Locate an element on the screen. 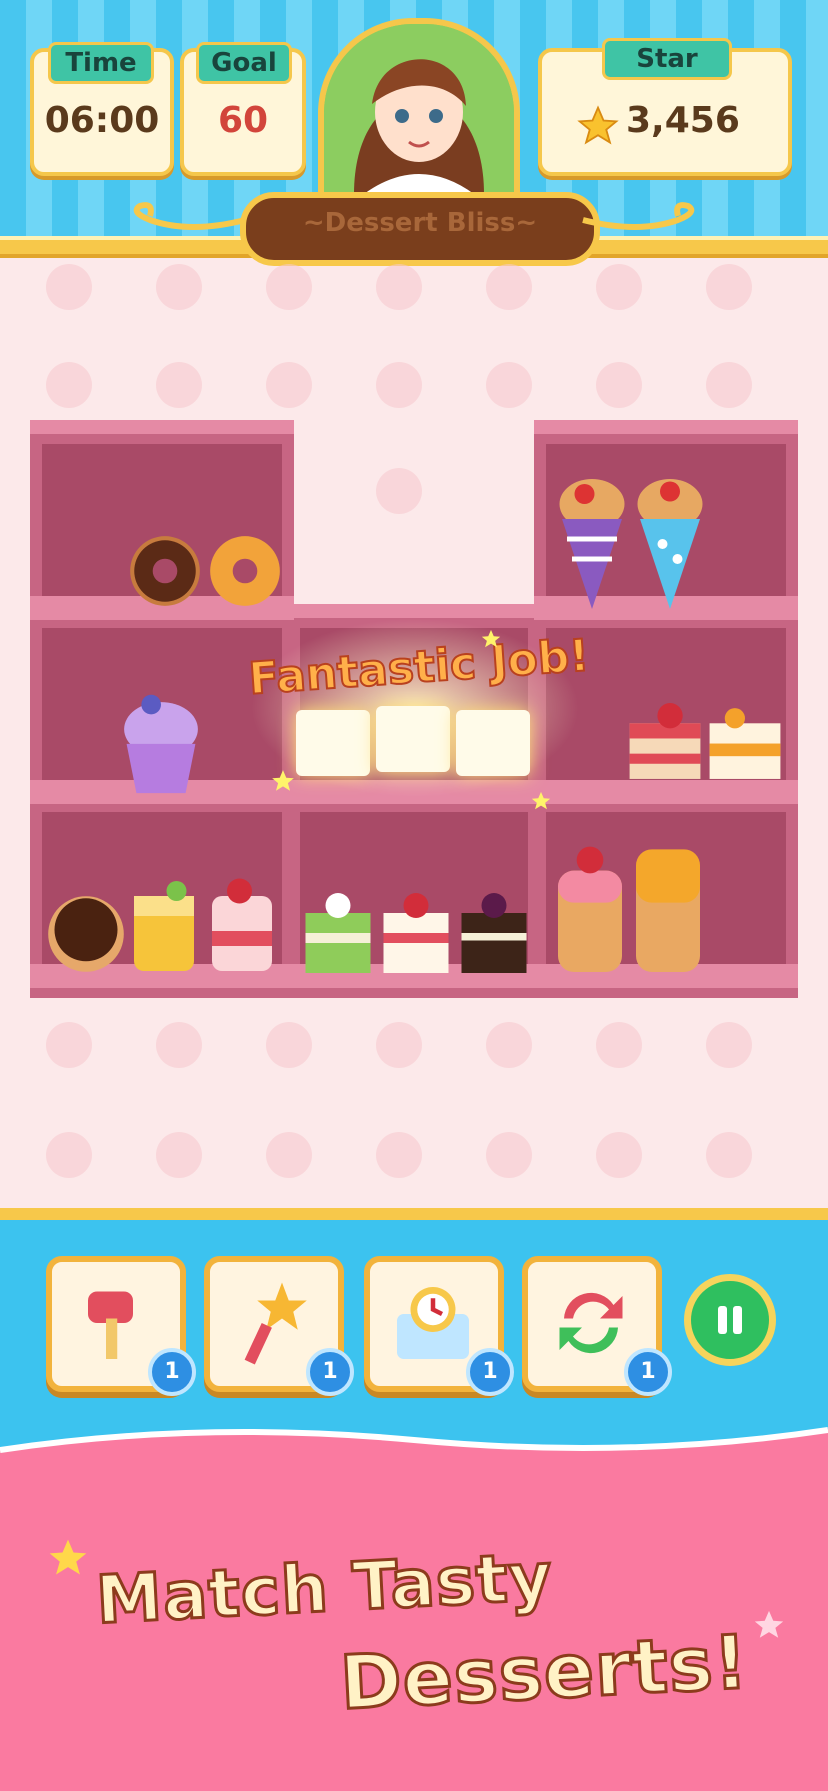 The height and width of the screenshot is (1791, 828). crepe-purple-icon is located at coordinates (592, 544).